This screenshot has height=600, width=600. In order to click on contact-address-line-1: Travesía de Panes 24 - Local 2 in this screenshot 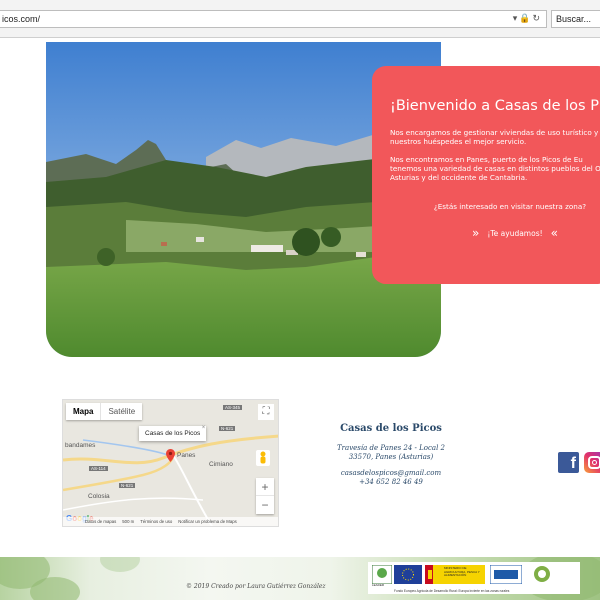, I will do `click(391, 448)`.